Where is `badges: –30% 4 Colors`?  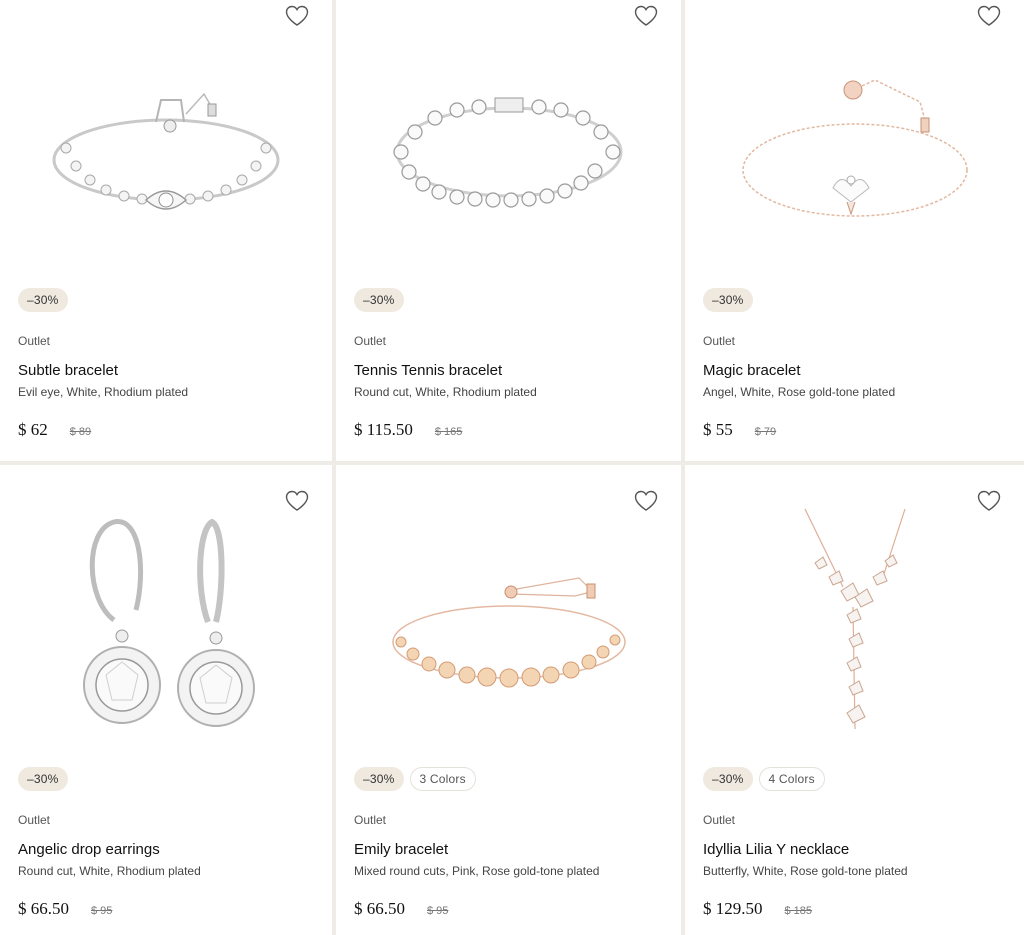 badges: –30% 4 Colors is located at coordinates (764, 779).